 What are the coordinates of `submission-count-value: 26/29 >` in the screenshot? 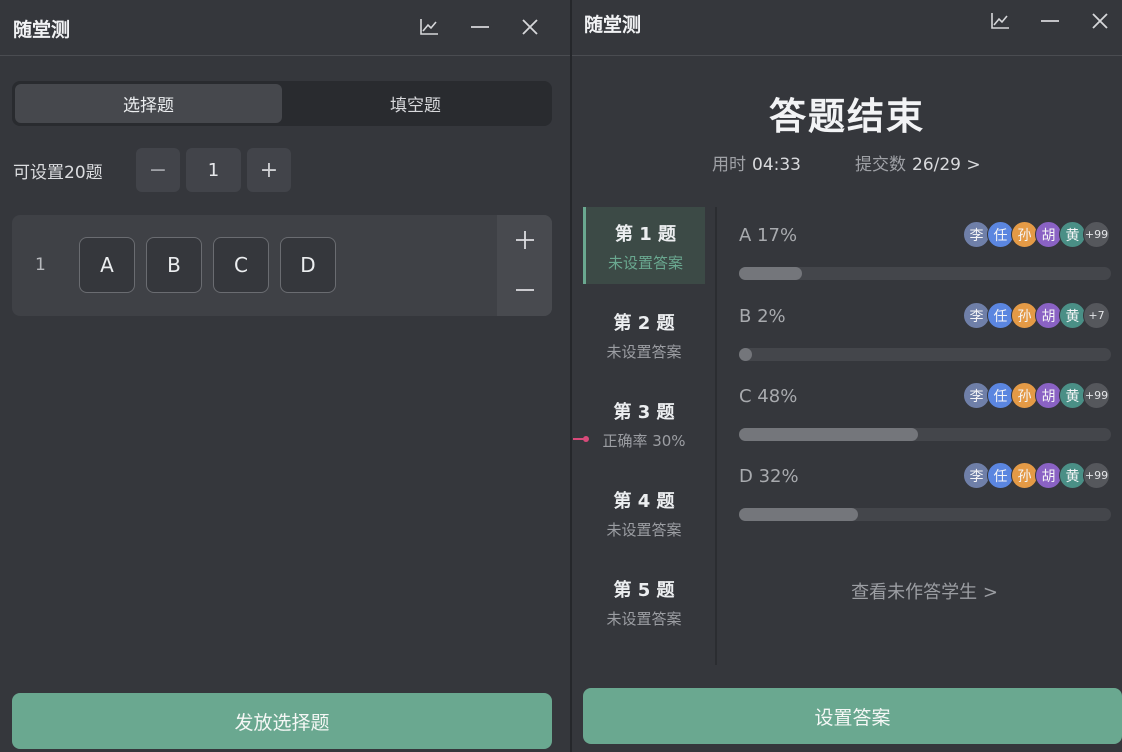 It's located at (946, 165).